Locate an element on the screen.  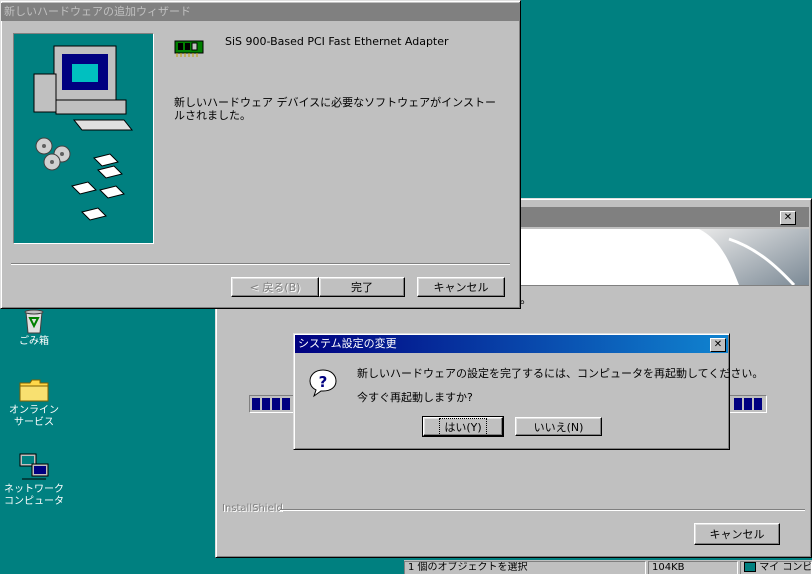
status-location: マイ コンピュータ is located at coordinates (776, 567).